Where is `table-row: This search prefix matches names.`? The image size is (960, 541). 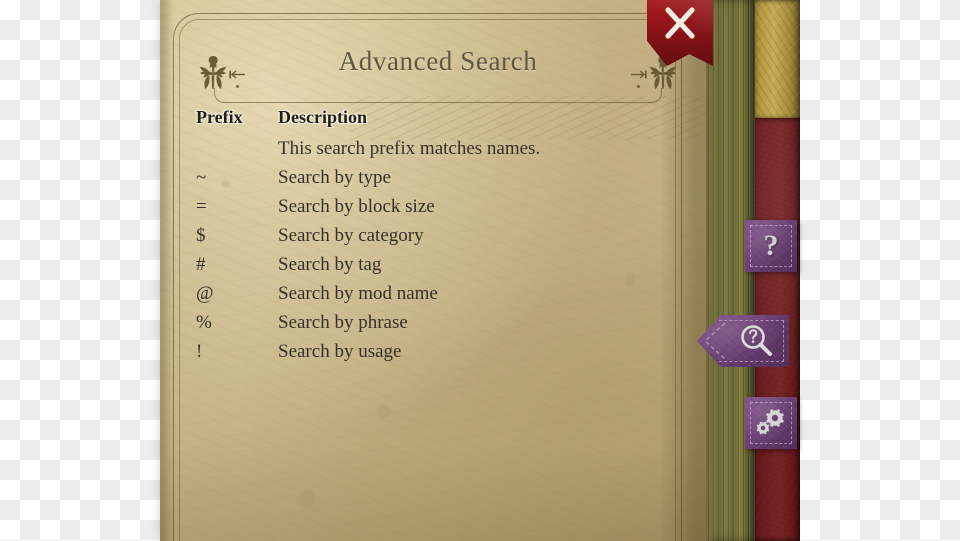
table-row: This search prefix matches names. is located at coordinates (431, 152).